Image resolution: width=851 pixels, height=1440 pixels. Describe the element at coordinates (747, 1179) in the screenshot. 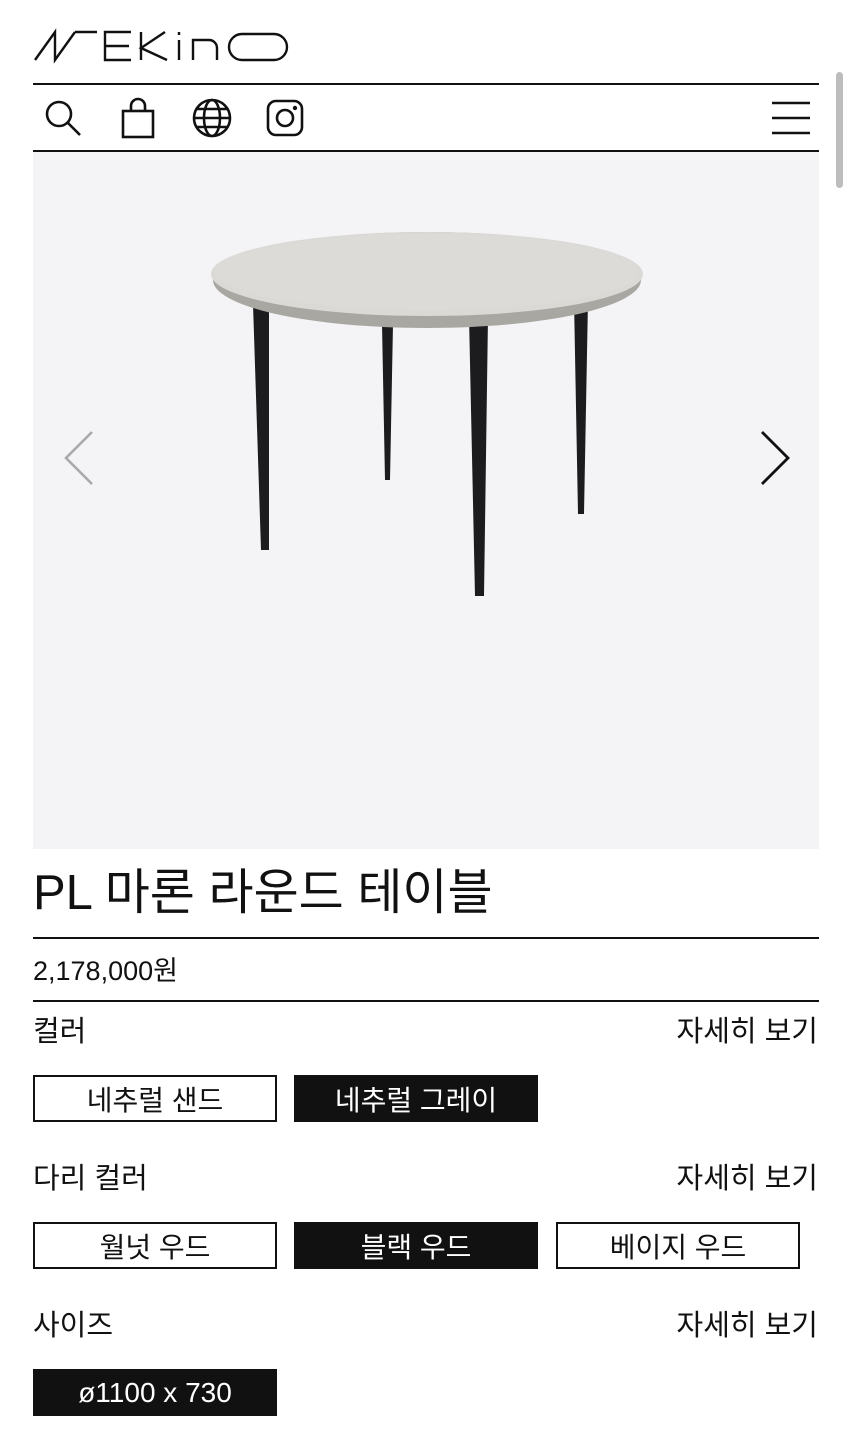

I see `leg-color-details-link: 자세히 보기` at that location.